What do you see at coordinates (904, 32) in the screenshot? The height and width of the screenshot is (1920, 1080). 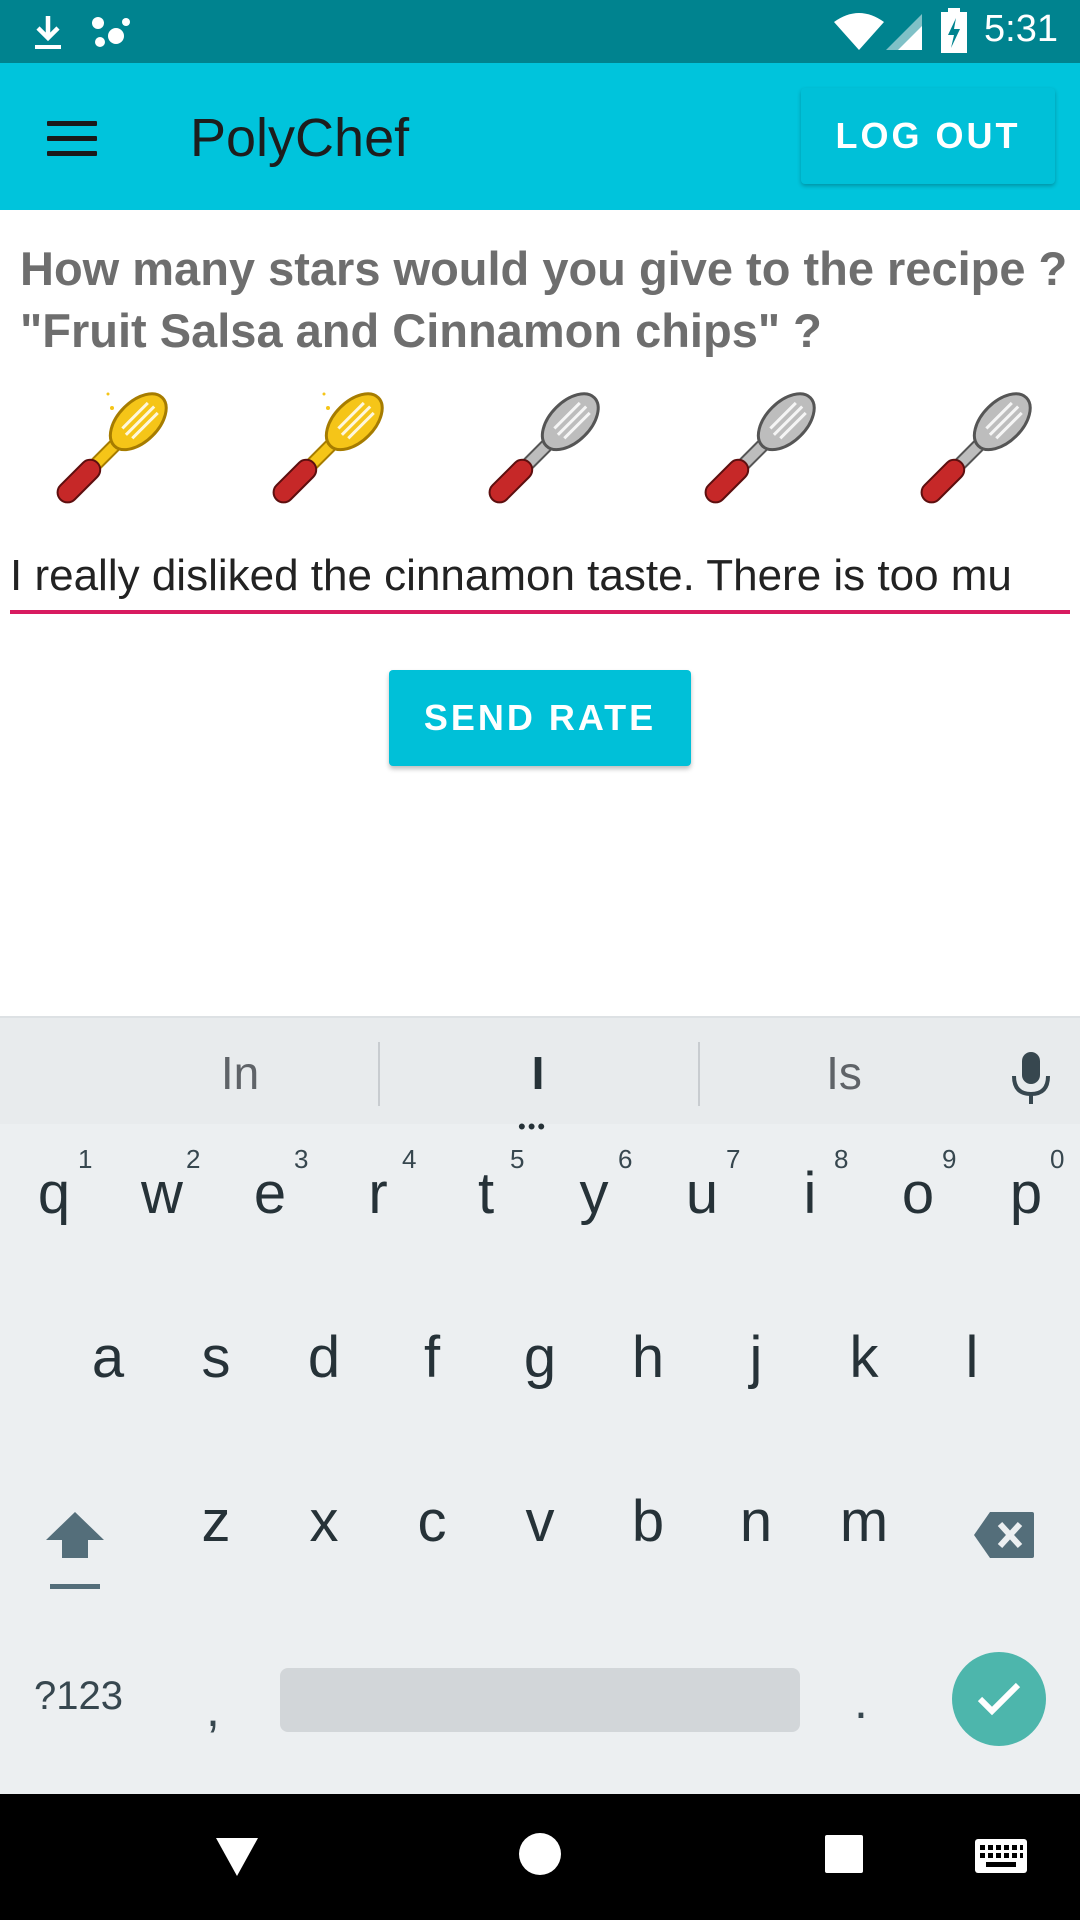 I see `signal-icon` at bounding box center [904, 32].